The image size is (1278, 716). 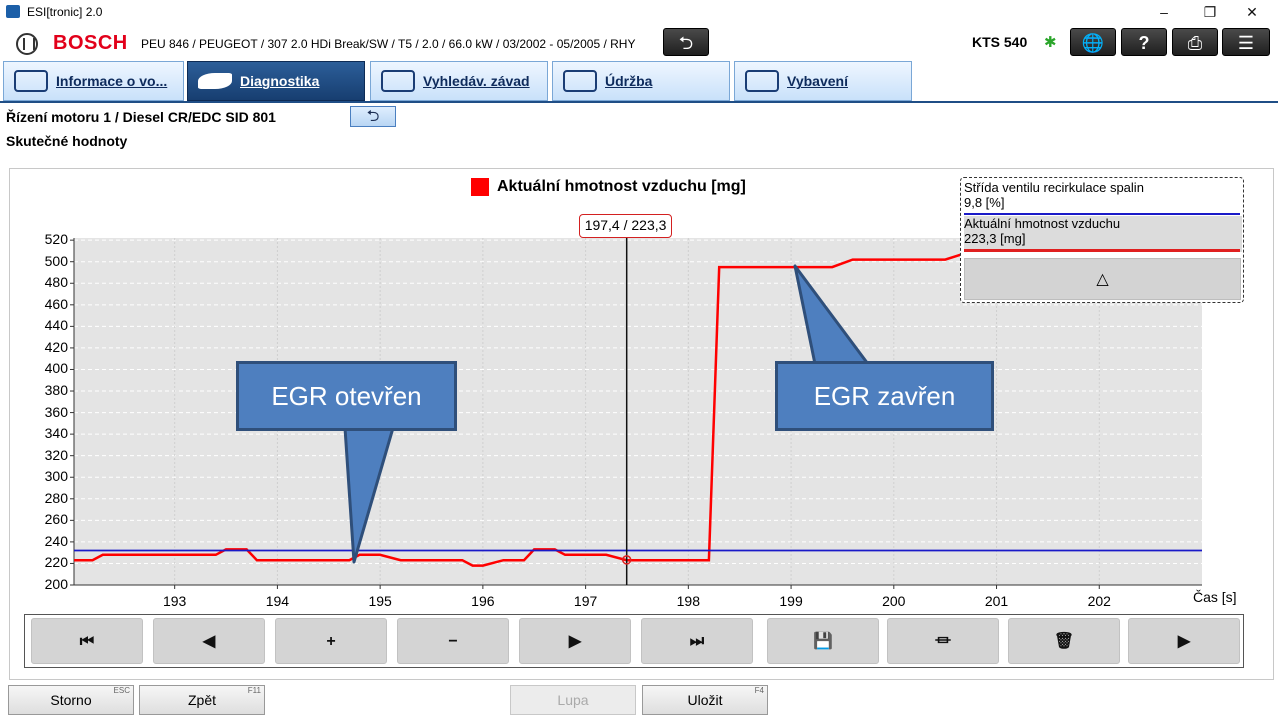 I want to click on delete-button: 🗑, so click(x=1064, y=641).